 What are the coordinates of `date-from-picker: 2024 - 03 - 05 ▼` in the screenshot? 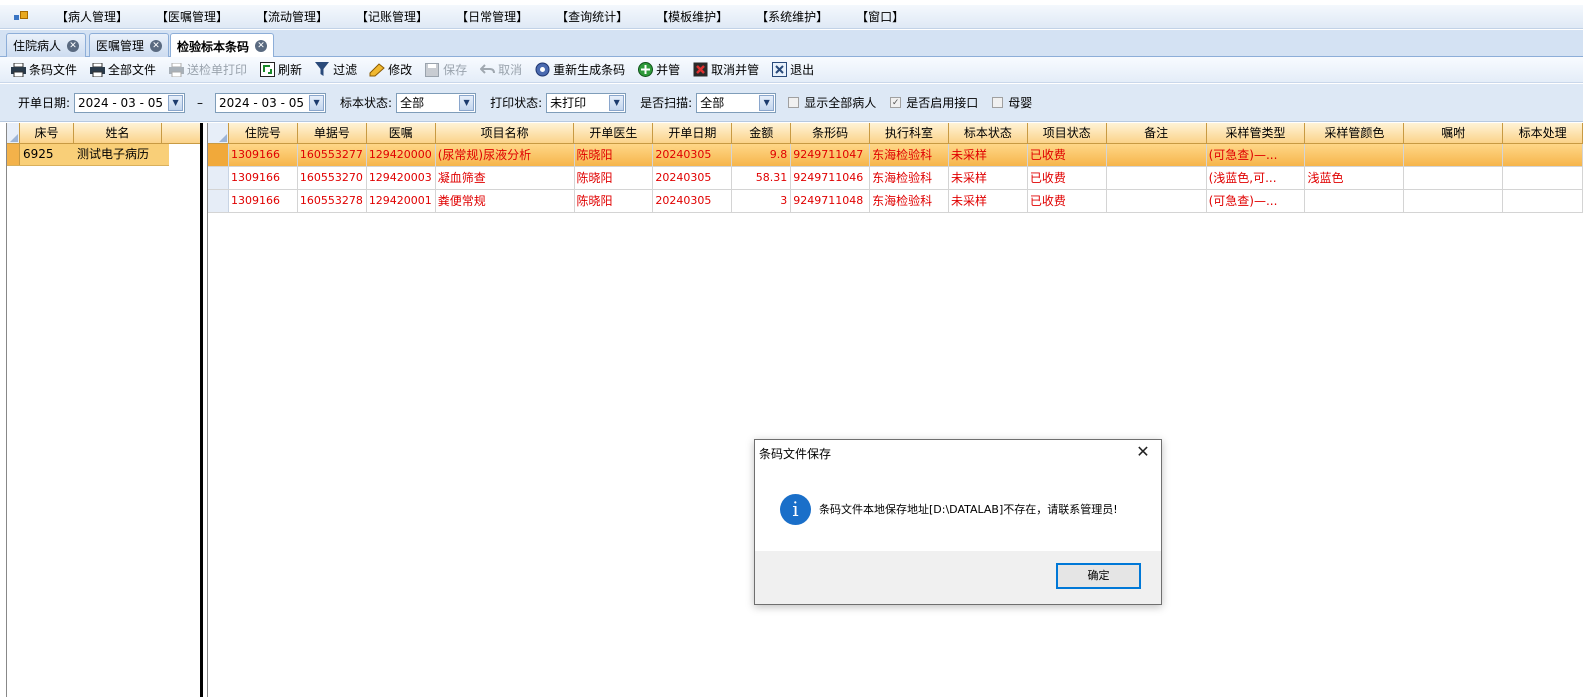 It's located at (130, 102).